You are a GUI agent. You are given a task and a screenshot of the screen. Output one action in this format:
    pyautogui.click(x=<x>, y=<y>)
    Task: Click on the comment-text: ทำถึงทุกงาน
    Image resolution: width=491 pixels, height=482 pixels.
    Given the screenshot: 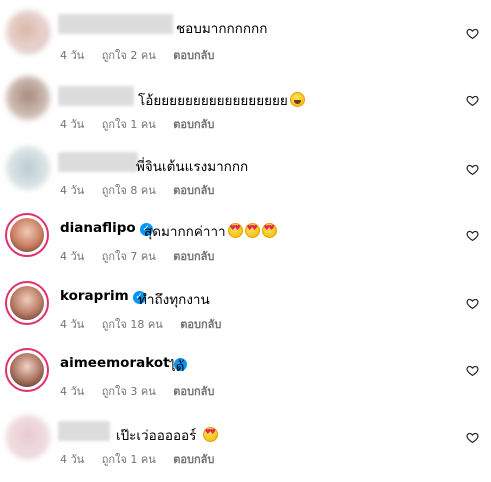 What is the action you would take?
    pyautogui.click(x=174, y=300)
    